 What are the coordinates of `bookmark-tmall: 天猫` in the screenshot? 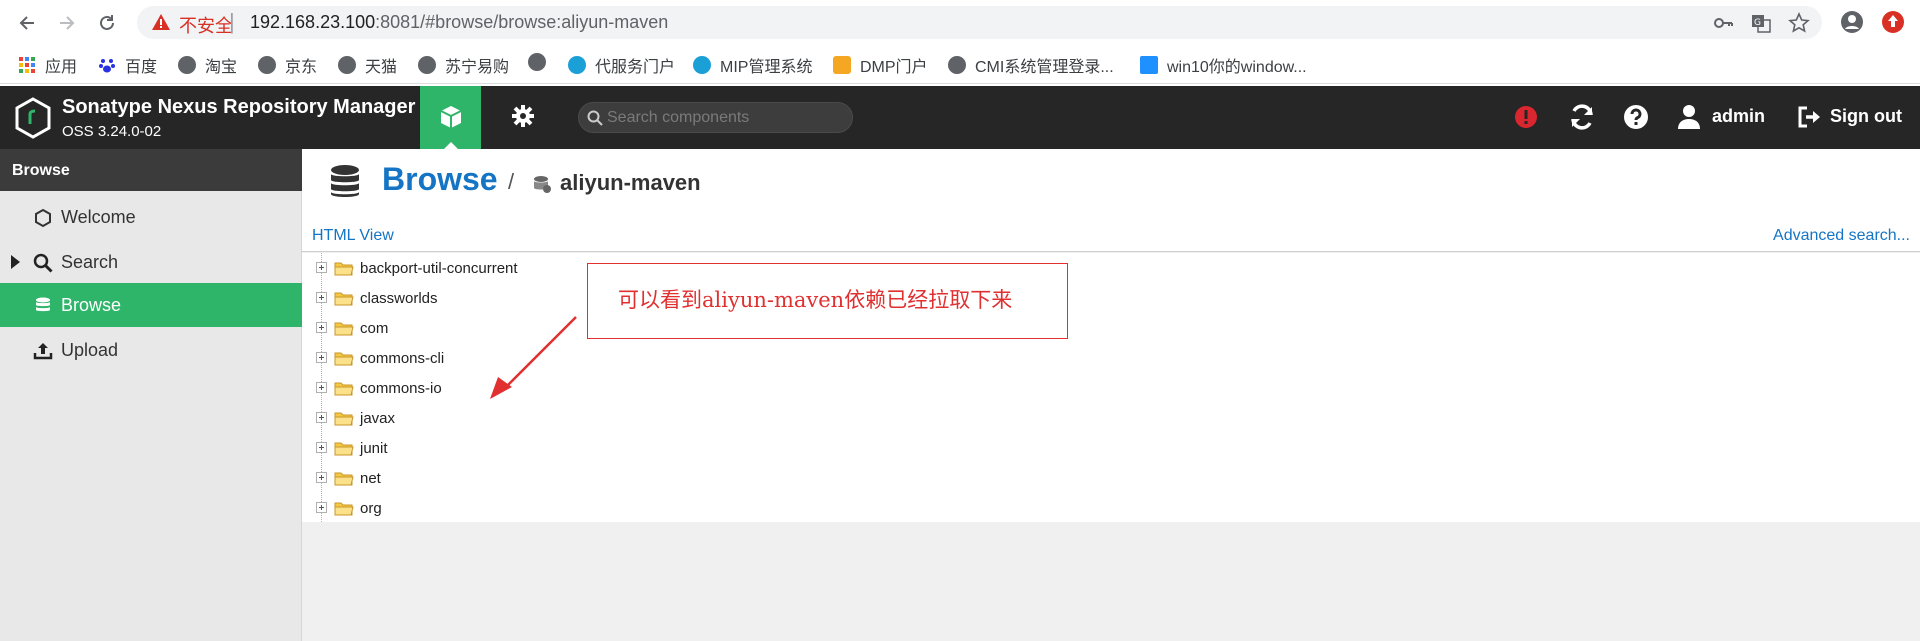 It's located at (367, 65).